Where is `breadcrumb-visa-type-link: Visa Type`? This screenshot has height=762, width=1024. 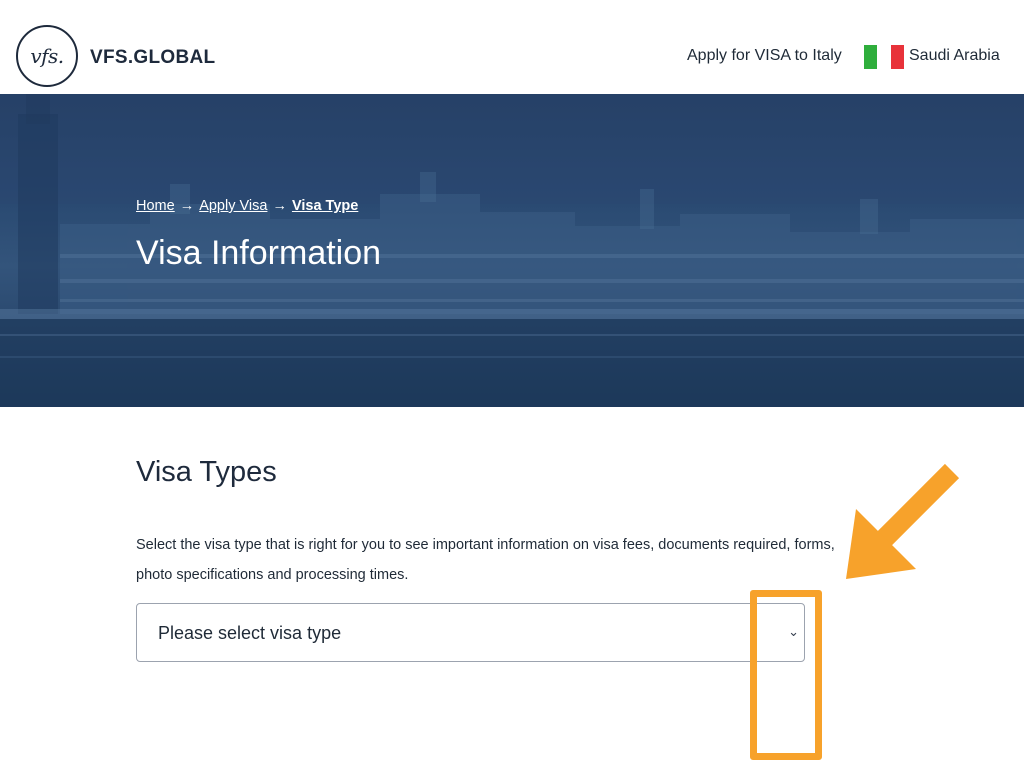 breadcrumb-visa-type-link: Visa Type is located at coordinates (325, 206).